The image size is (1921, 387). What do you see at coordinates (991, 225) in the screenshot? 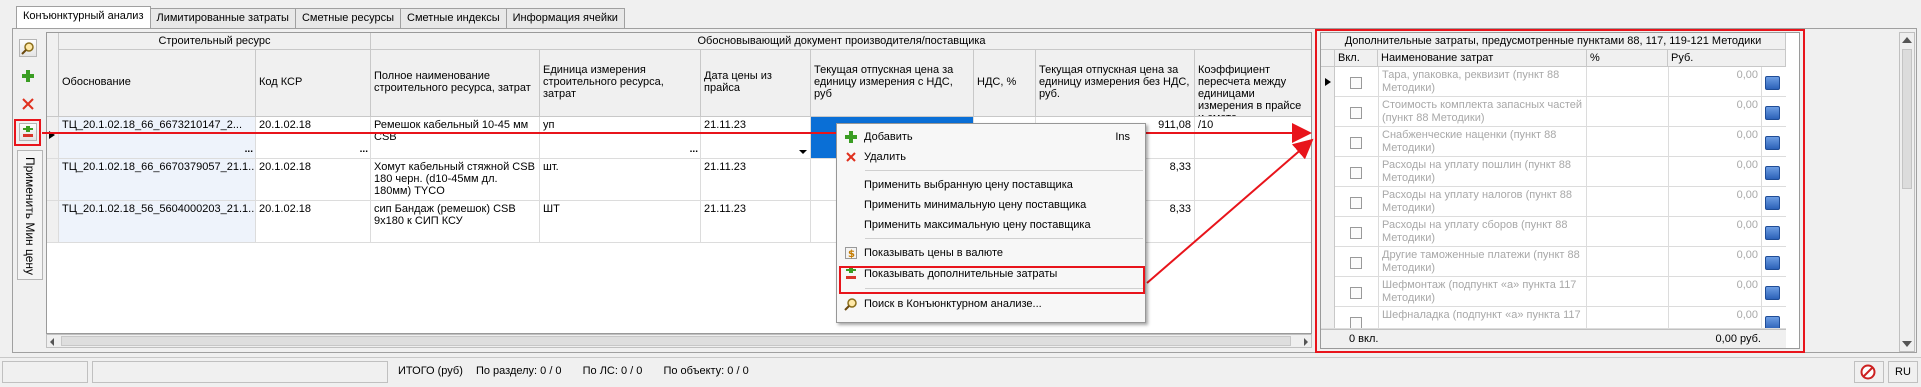
I see `menu-item-apply-max-price: Применить максимальную цену поставщика` at bounding box center [991, 225].